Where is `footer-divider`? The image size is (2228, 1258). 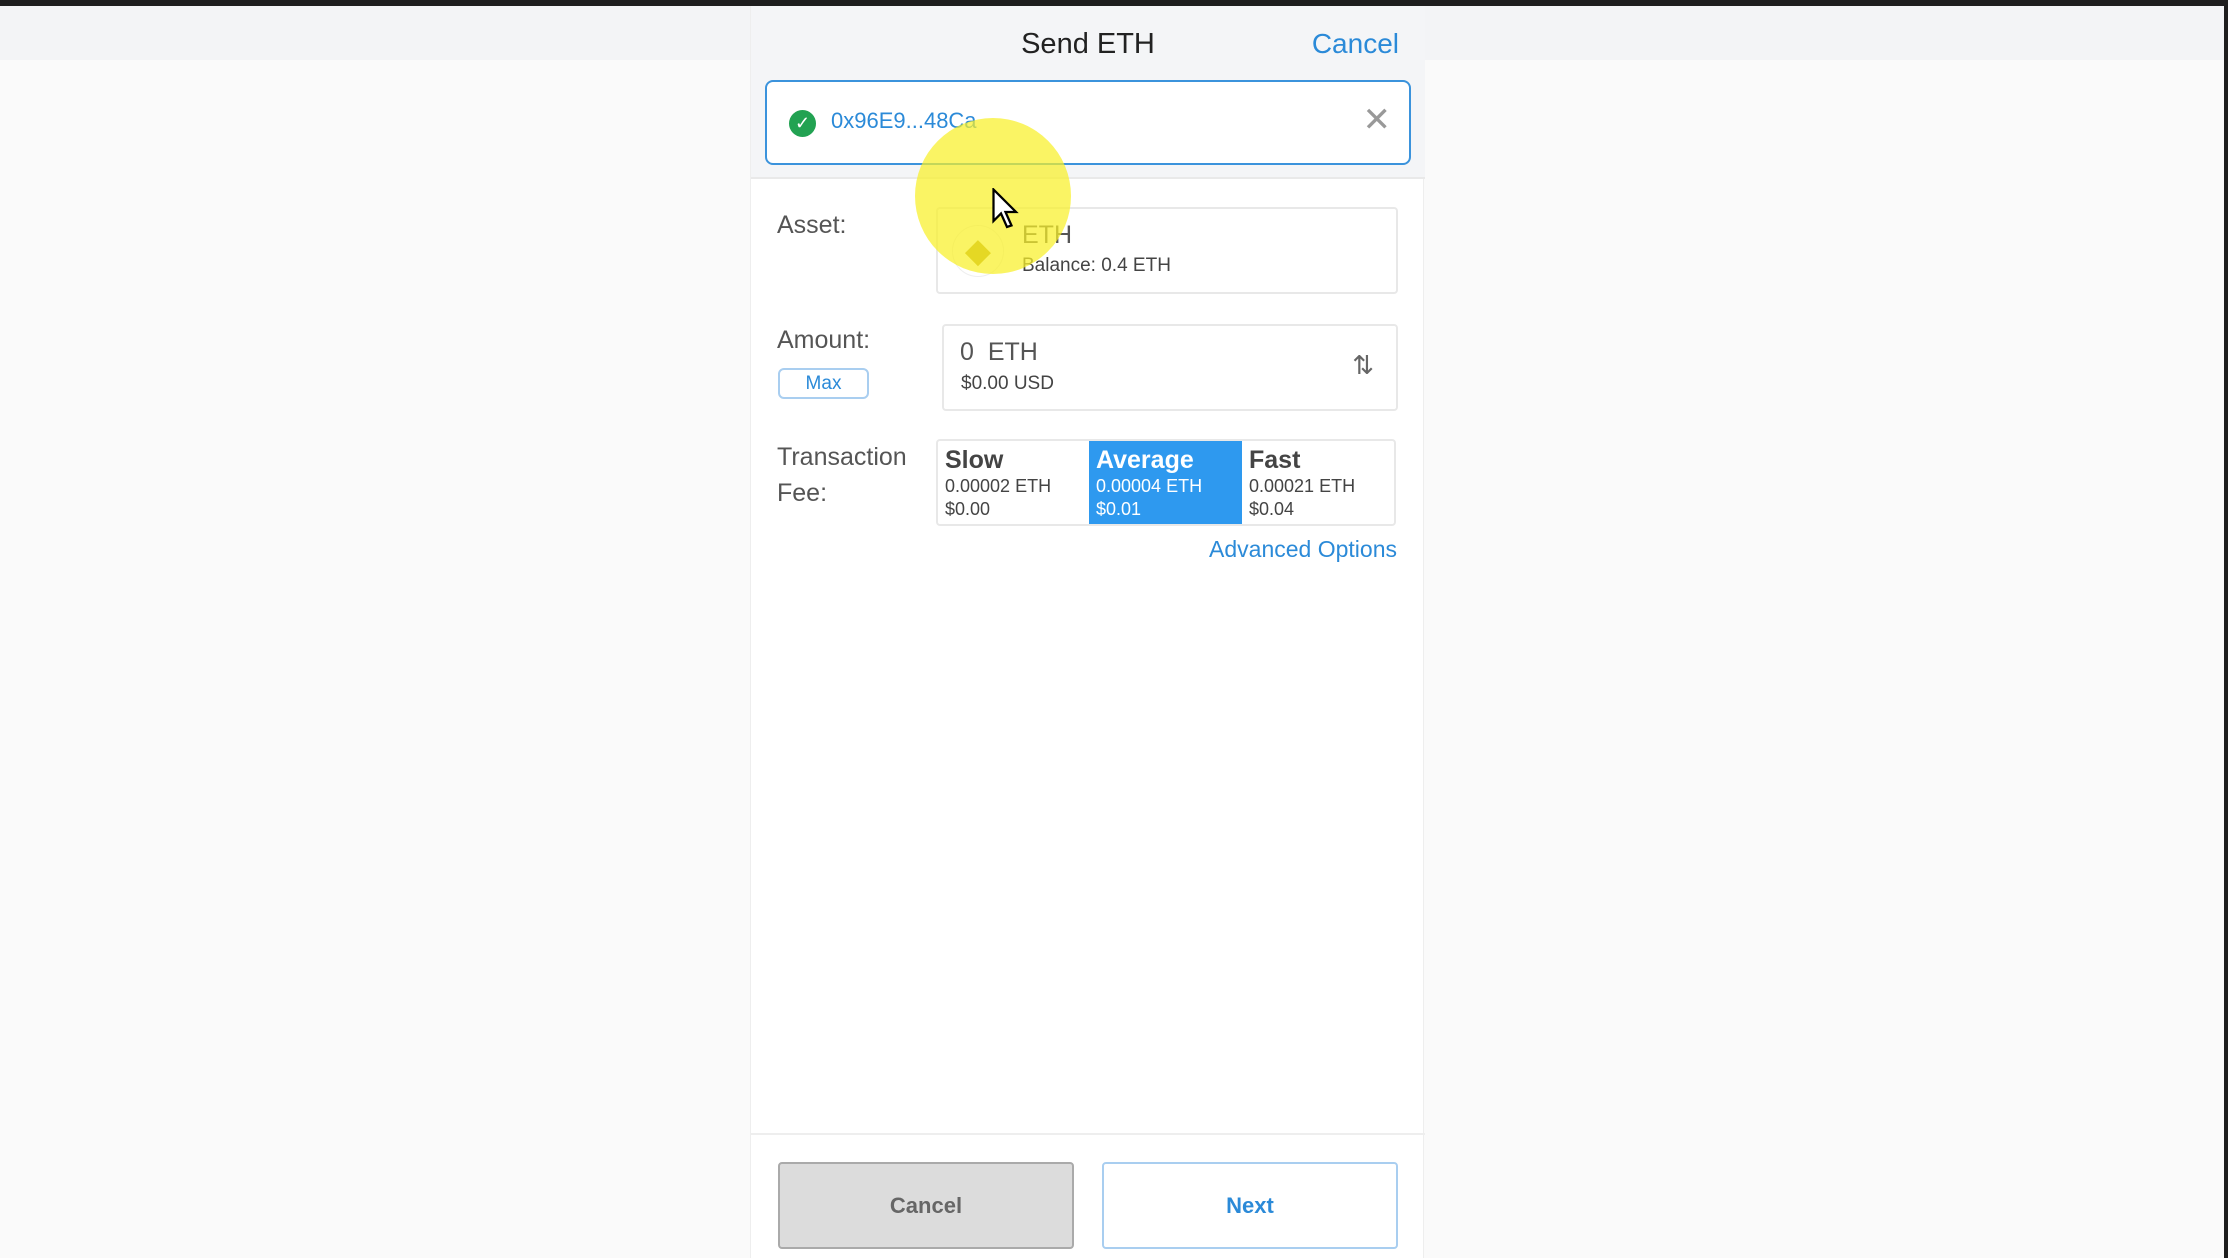 footer-divider is located at coordinates (1088, 1134).